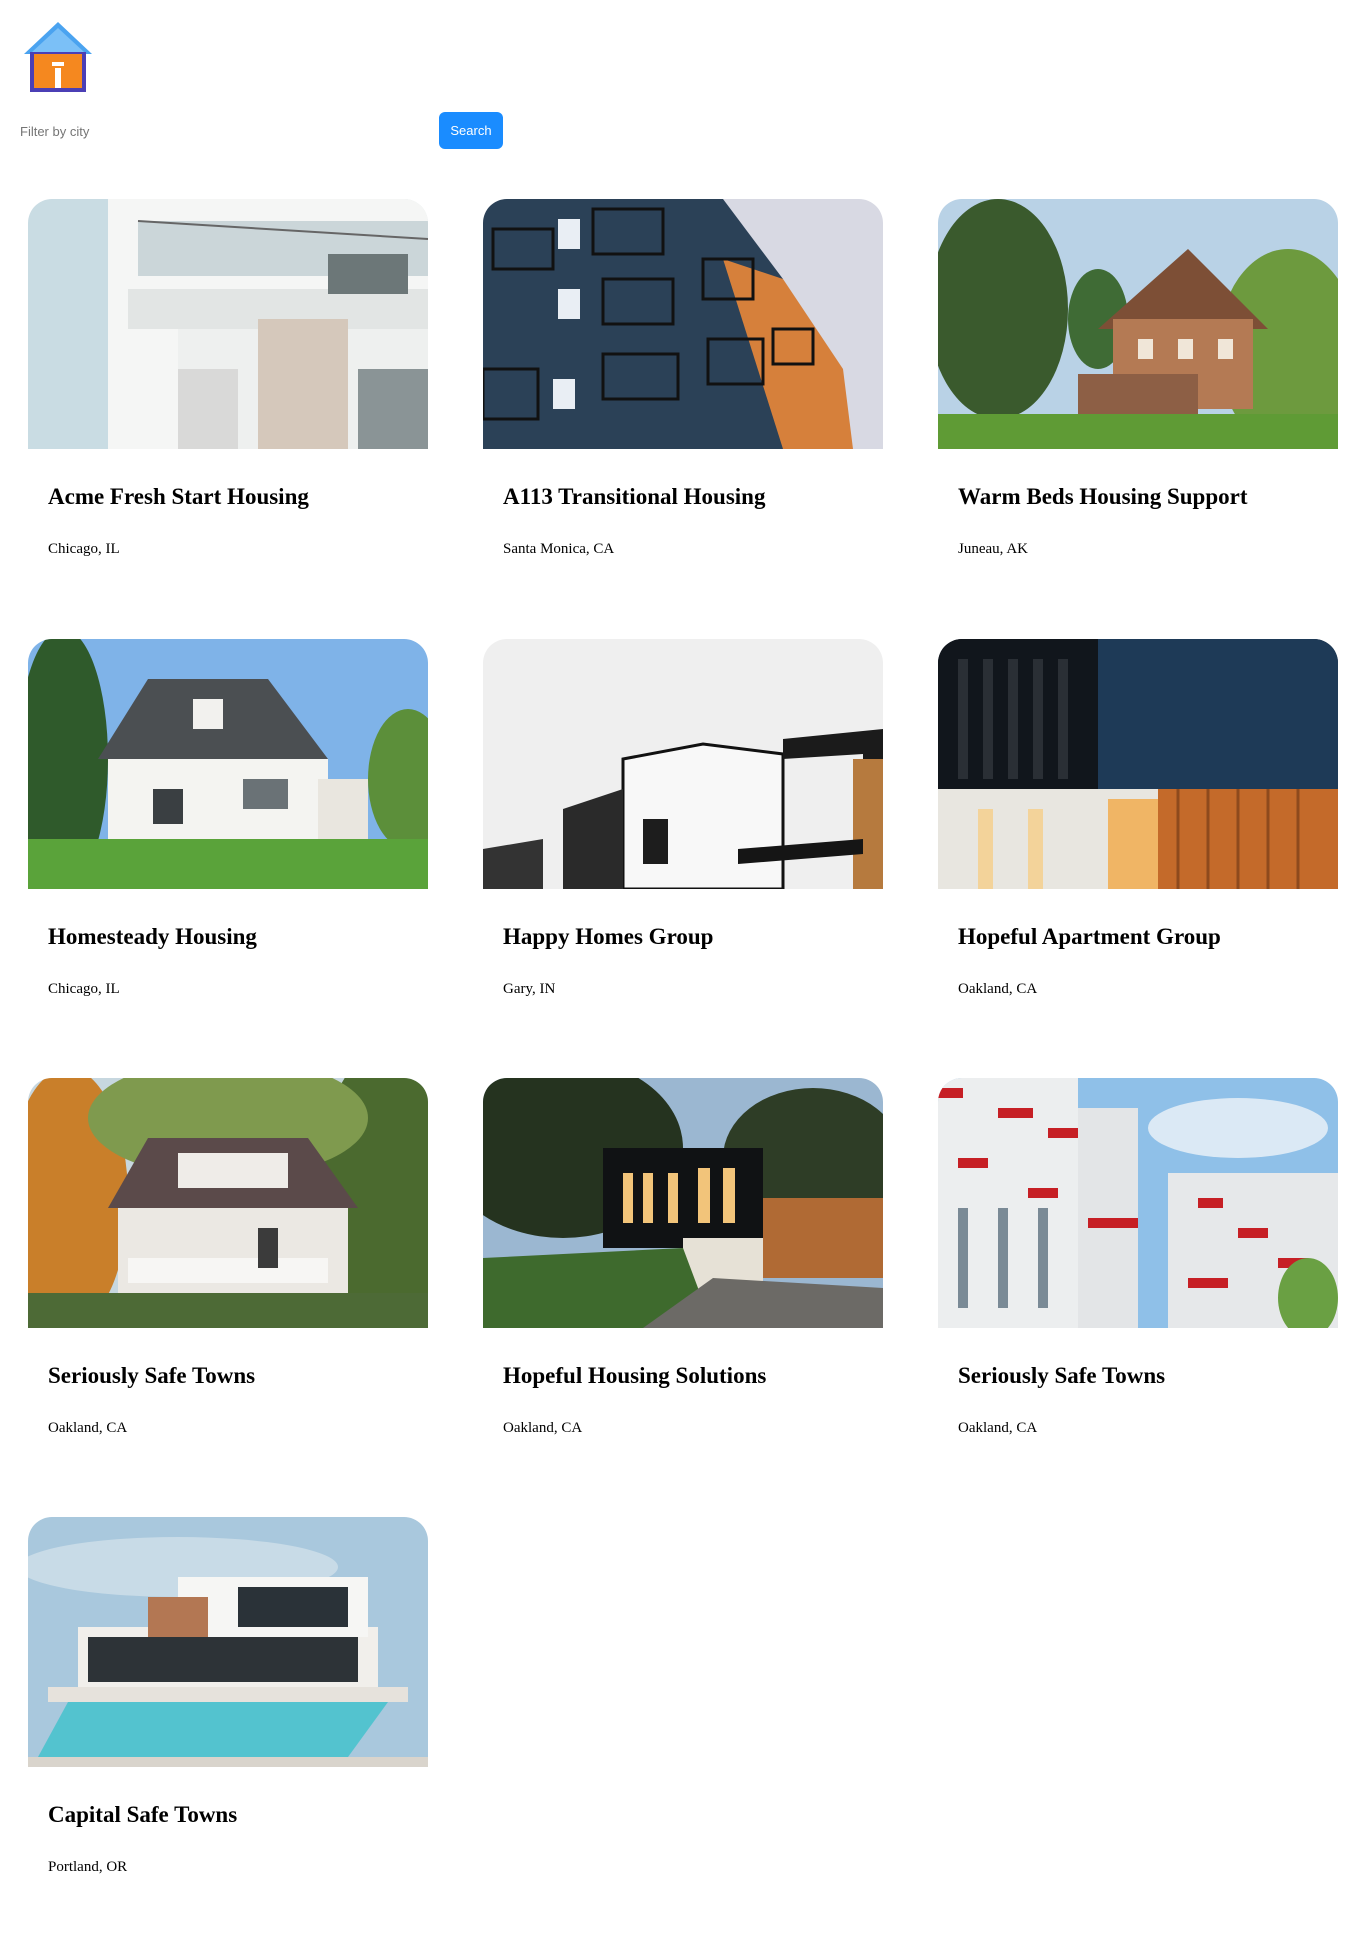 This screenshot has width=1366, height=1948. What do you see at coordinates (1089, 936) in the screenshot?
I see `listing-title: Hopeful Apartment Group` at bounding box center [1089, 936].